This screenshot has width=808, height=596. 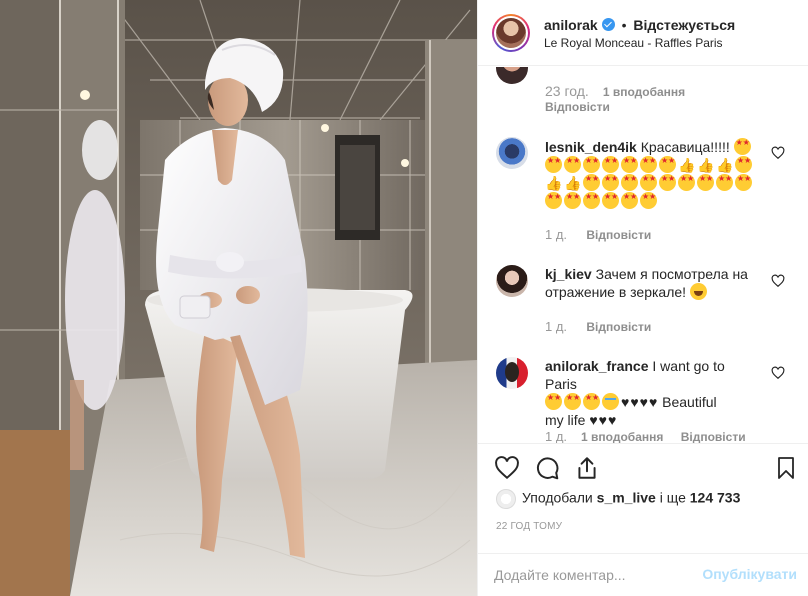 I want to click on comment-meta: 23 год. 1 вподобання, so click(x=615, y=91).